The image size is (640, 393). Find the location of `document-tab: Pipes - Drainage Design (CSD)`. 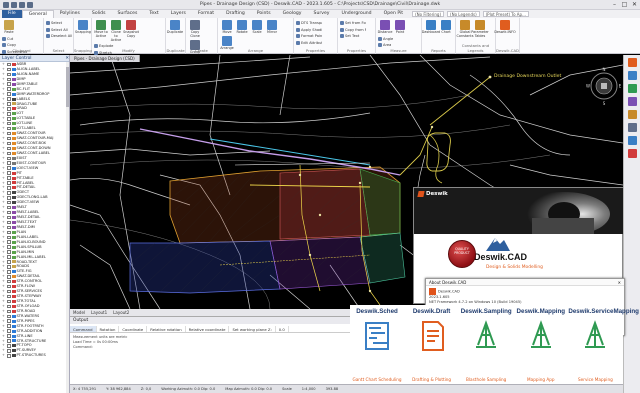

document-tab: Pipes - Drainage Design (CSD) is located at coordinates (105, 58).